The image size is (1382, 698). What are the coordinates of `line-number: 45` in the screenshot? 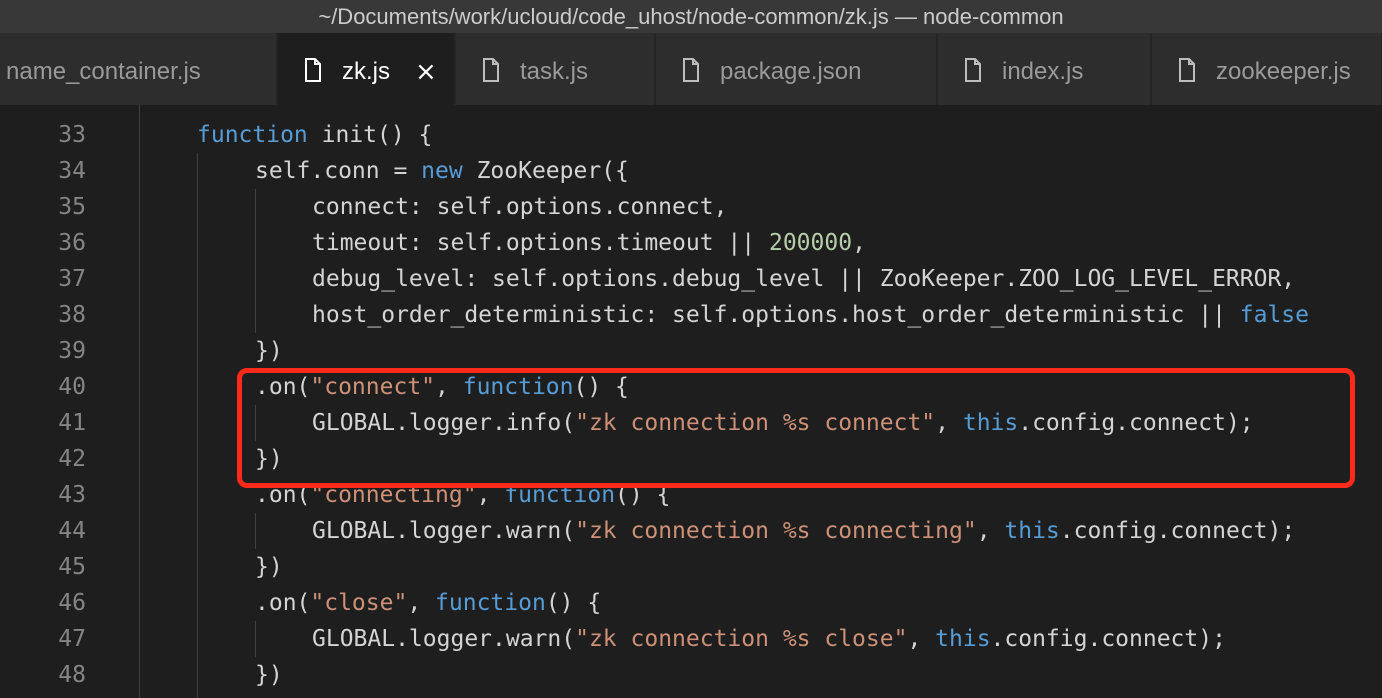 It's located at (72, 567).